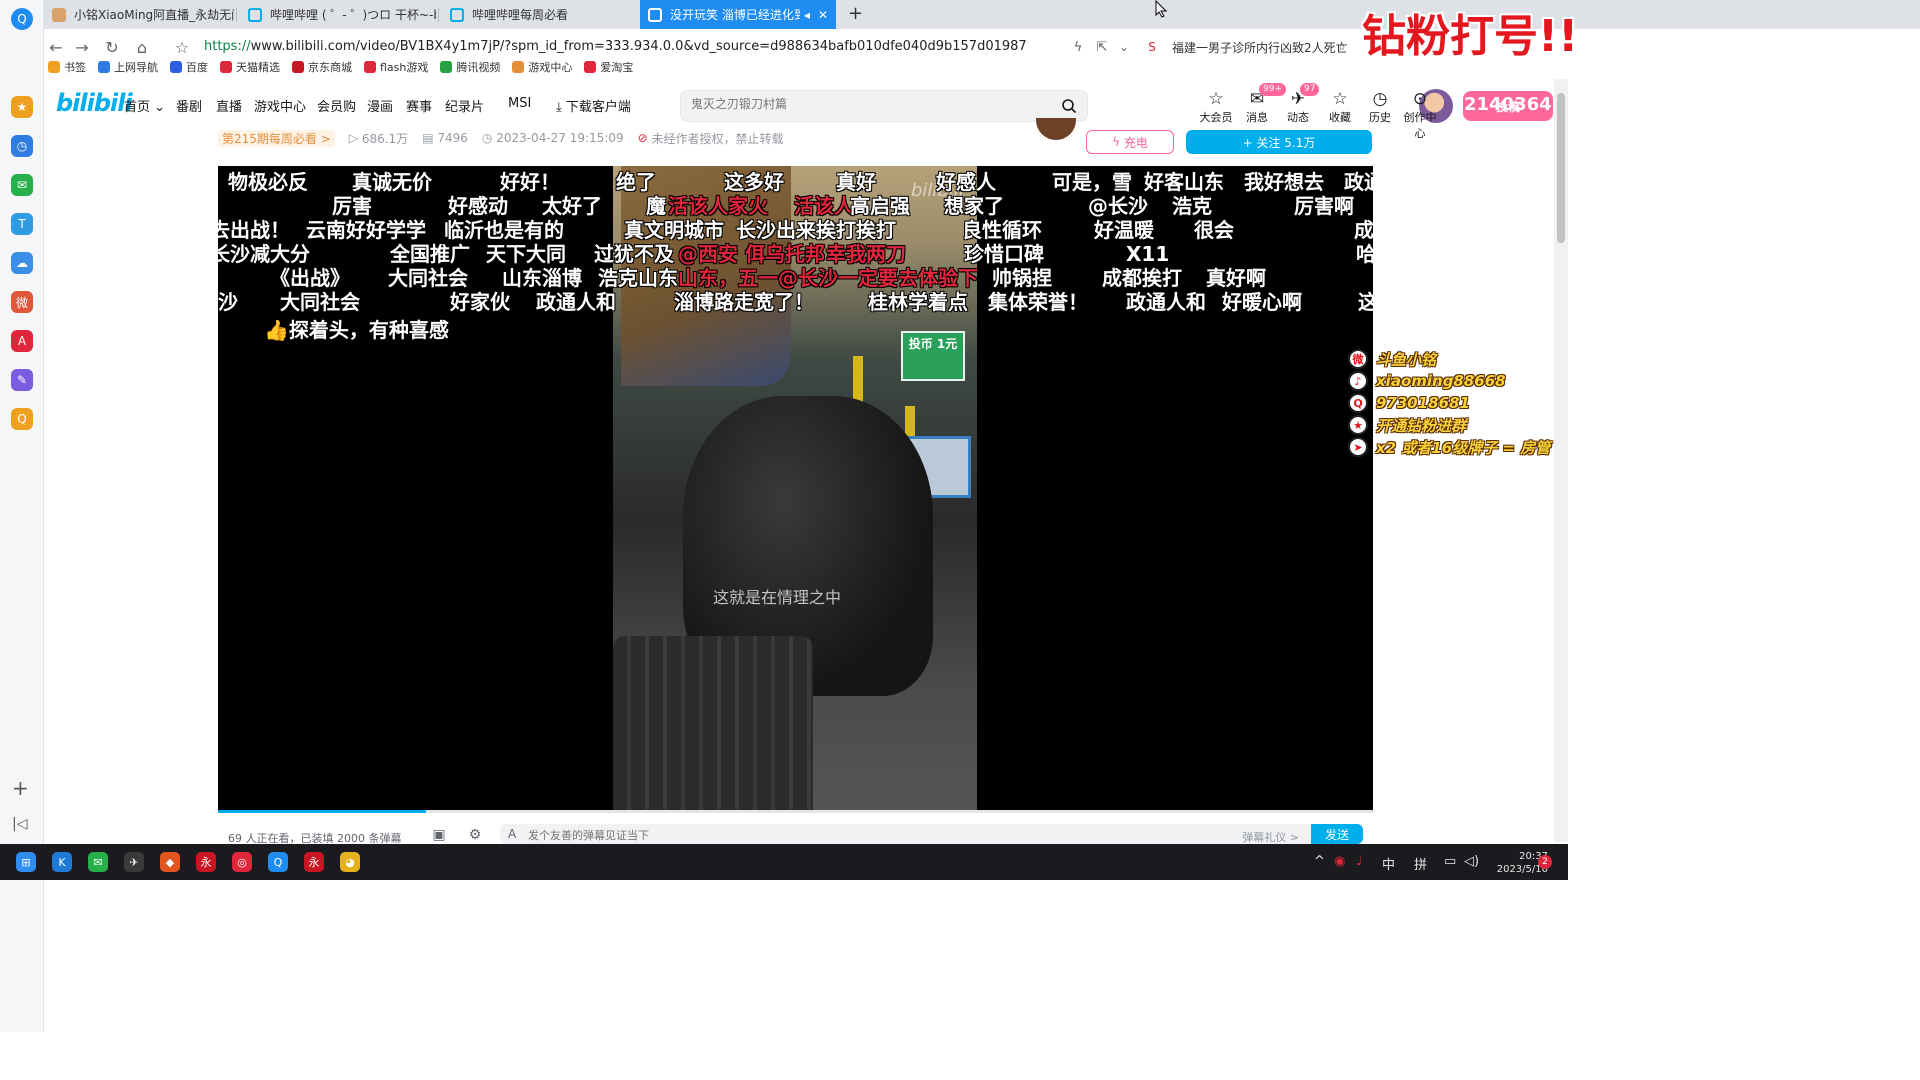  What do you see at coordinates (1470, 36) in the screenshot?
I see `stream-overlay-title: 钻粉打号!!` at bounding box center [1470, 36].